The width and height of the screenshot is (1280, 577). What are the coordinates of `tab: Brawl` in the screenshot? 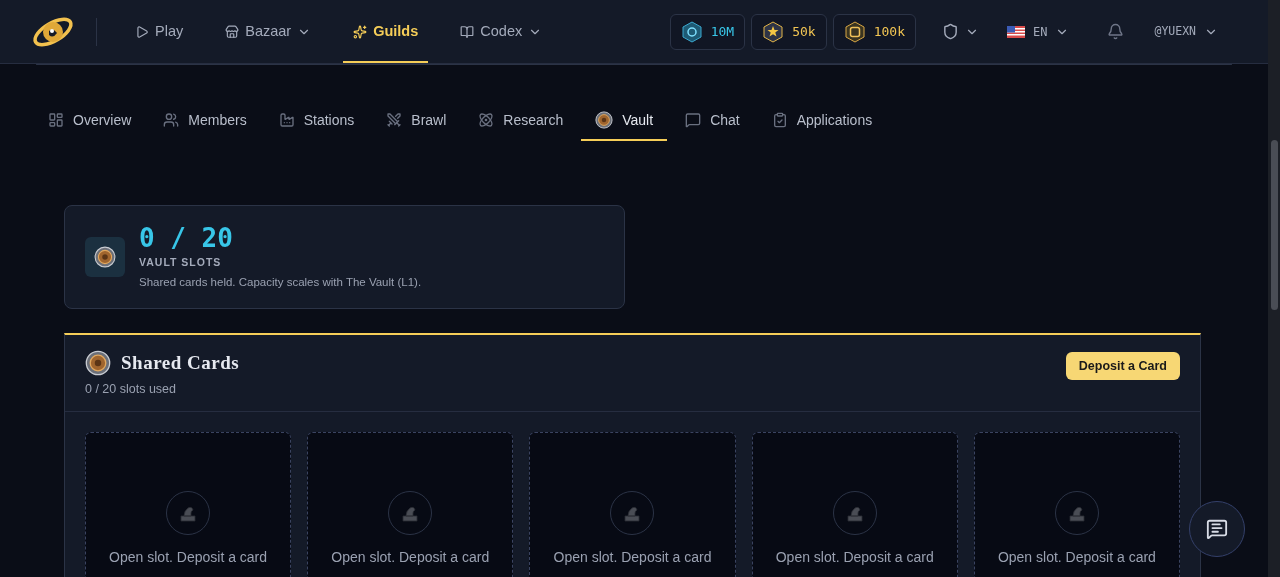 It's located at (416, 121).